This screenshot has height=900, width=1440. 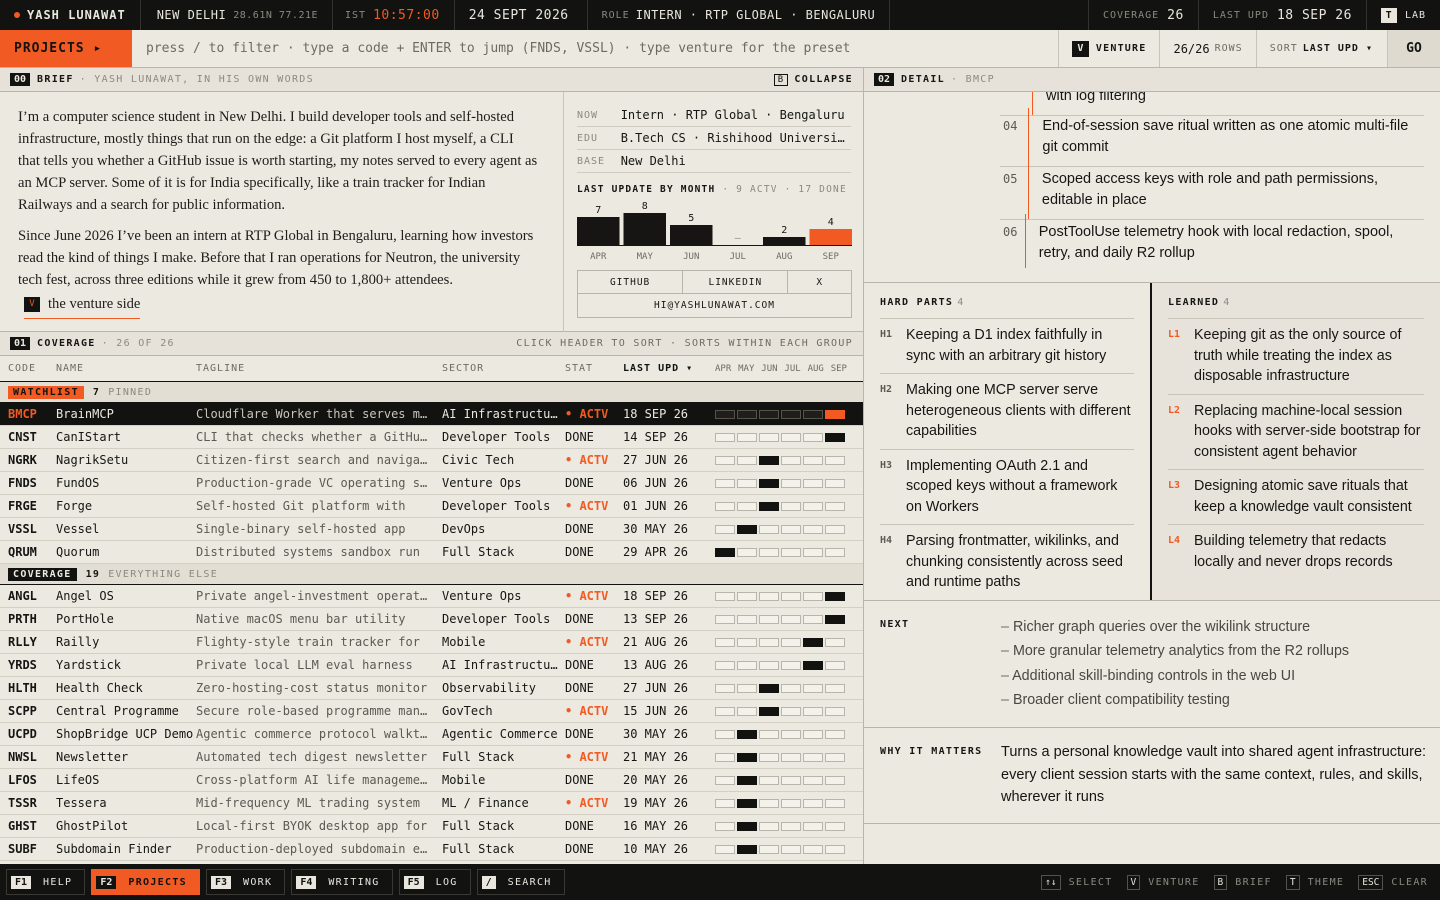 I want to click on theme-toggle: T LAB, so click(x=1403, y=15).